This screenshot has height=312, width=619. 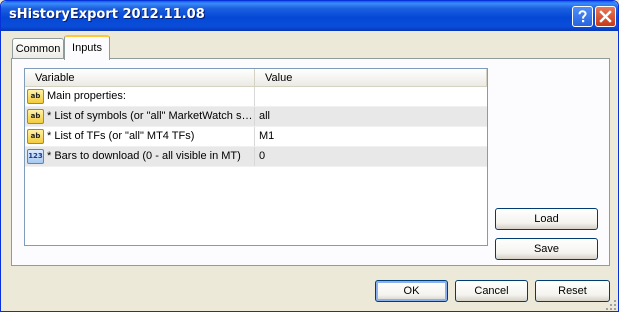 What do you see at coordinates (35, 156) in the screenshot?
I see `integer-type-icon: 123` at bounding box center [35, 156].